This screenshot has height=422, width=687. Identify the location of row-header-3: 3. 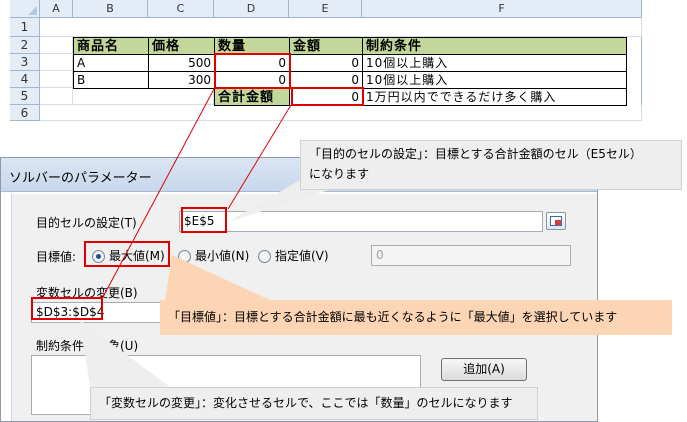
(25, 62).